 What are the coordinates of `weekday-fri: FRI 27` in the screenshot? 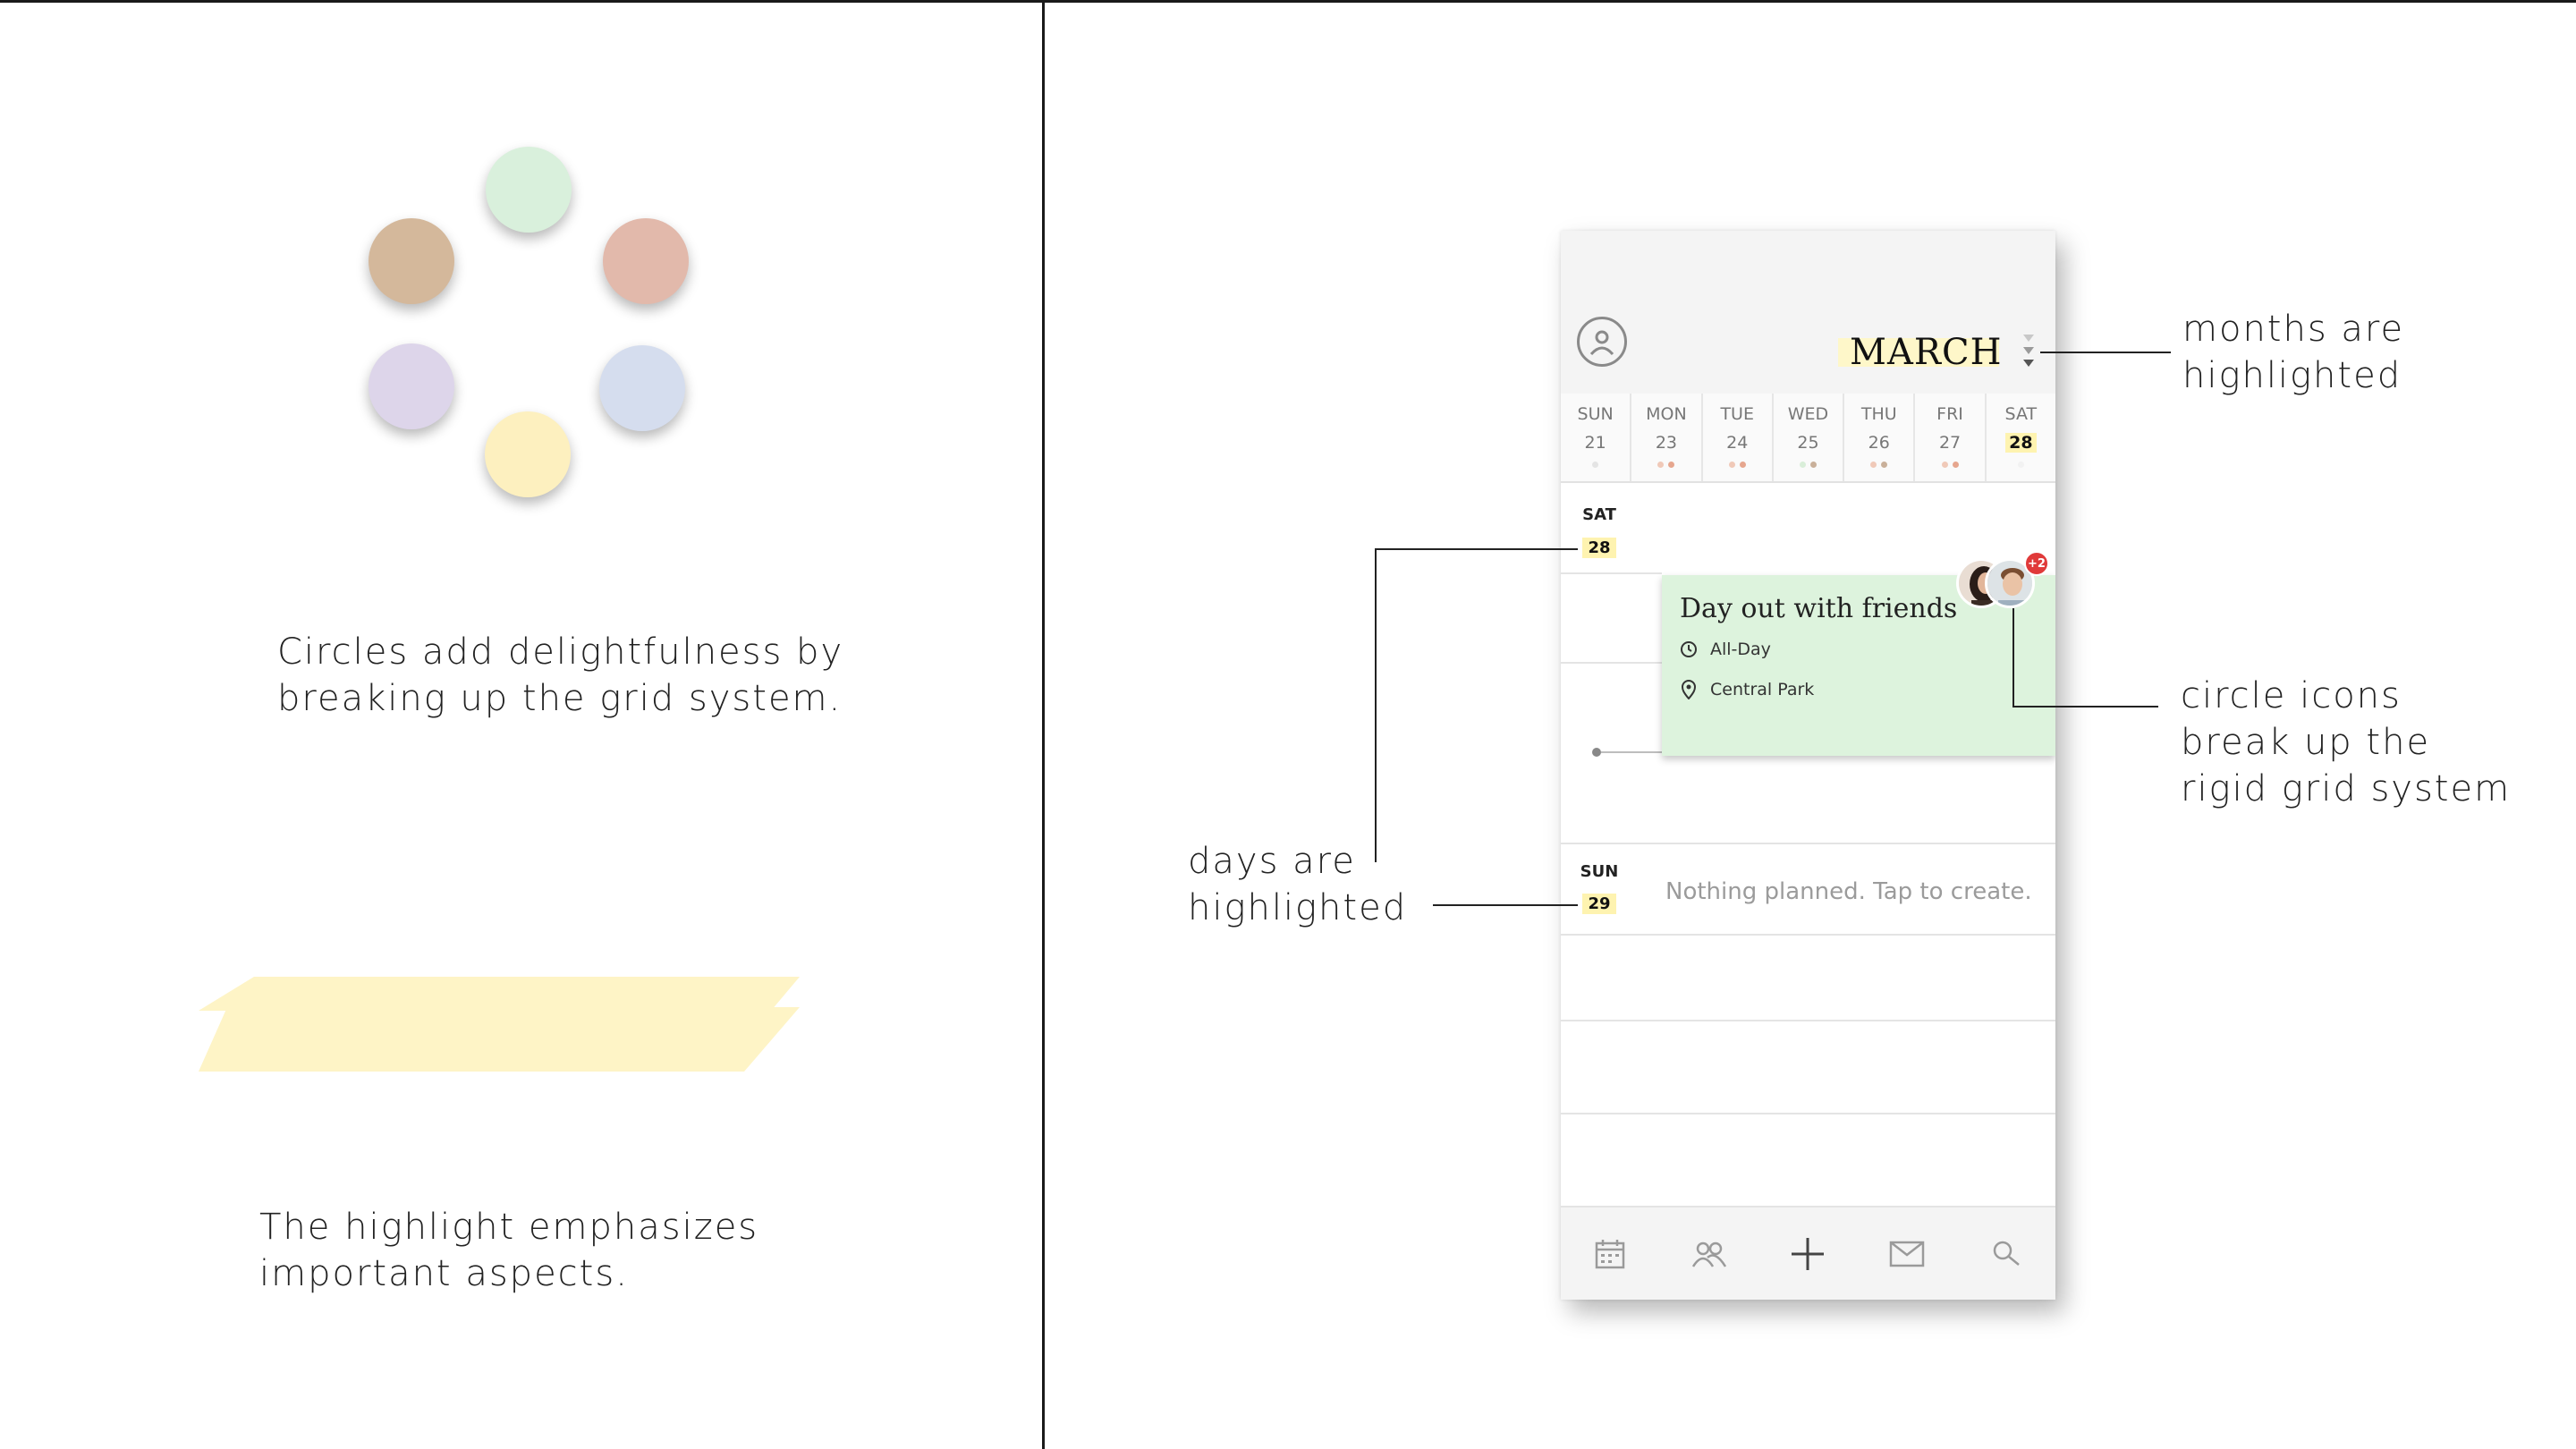 It's located at (1951, 437).